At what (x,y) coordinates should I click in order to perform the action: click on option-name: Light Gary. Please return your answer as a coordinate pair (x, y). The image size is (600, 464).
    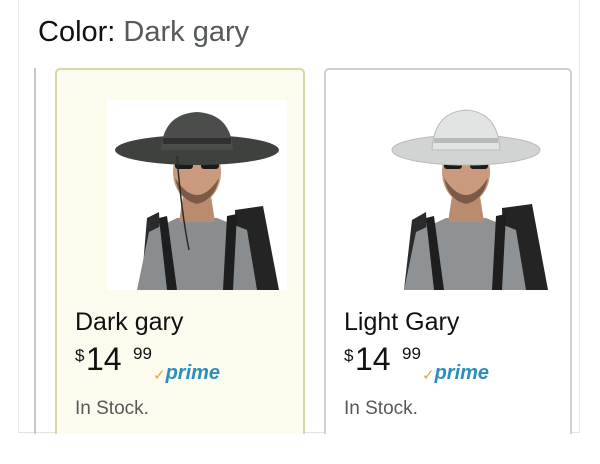
    Looking at the image, I should click on (402, 322).